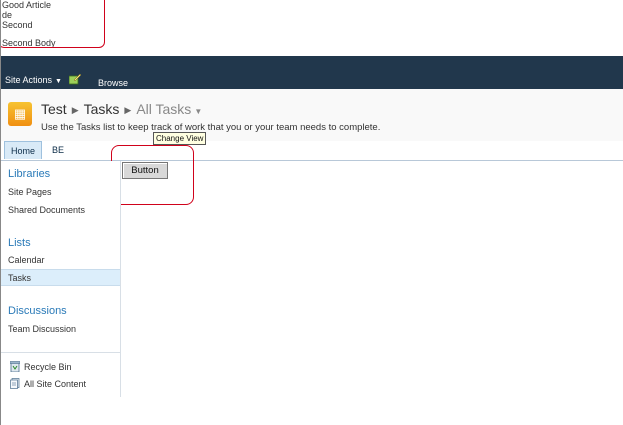  What do you see at coordinates (311, 28) in the screenshot?
I see `article-area: Good Article de Second Second Body` at bounding box center [311, 28].